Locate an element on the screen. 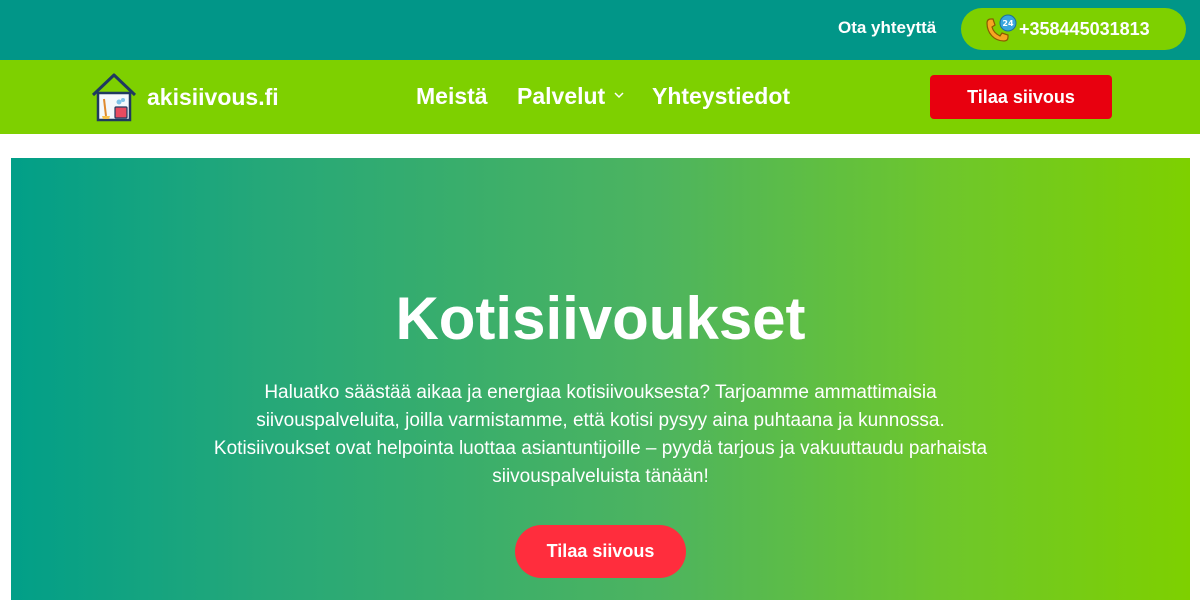 The height and width of the screenshot is (600, 1200). phone-button: 24 +358445031813 is located at coordinates (1073, 29).